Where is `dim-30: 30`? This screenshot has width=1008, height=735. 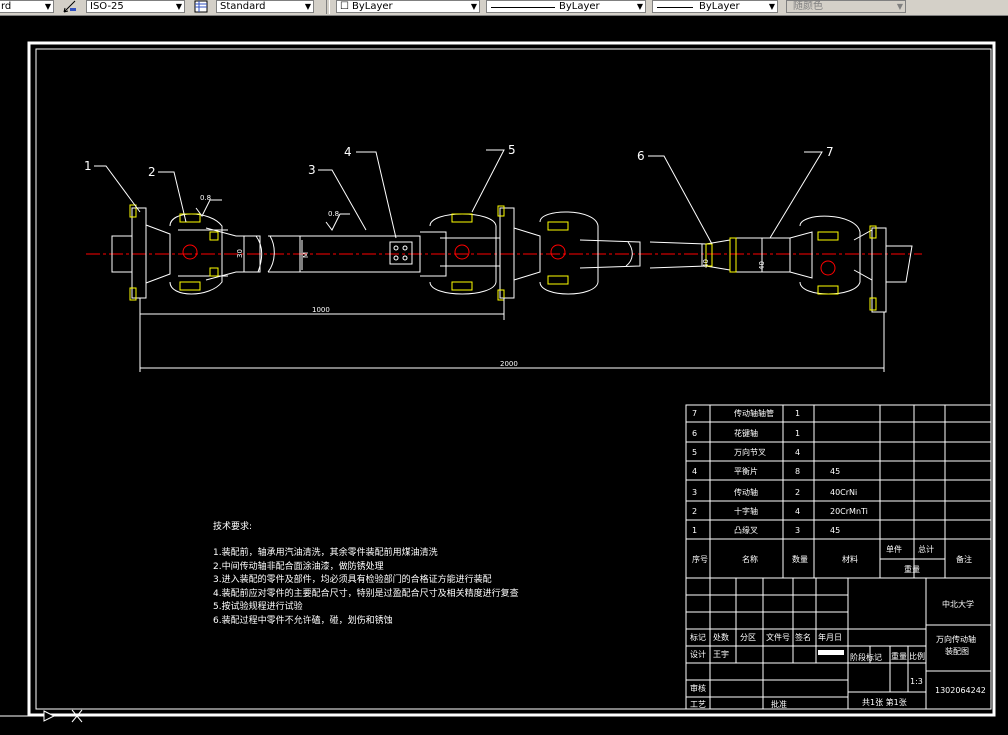 dim-30: 30 is located at coordinates (240, 253).